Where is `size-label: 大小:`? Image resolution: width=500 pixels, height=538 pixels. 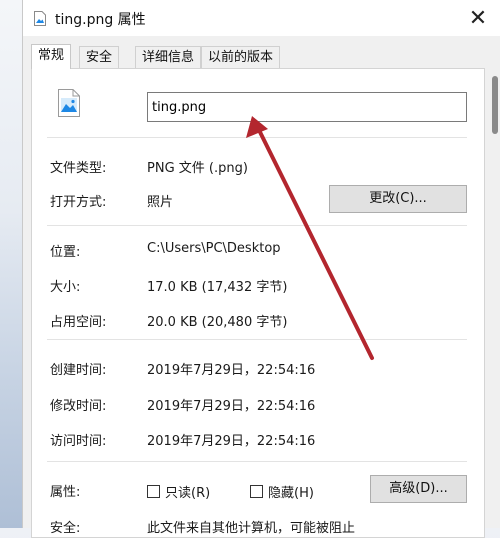 size-label: 大小: is located at coordinates (65, 287).